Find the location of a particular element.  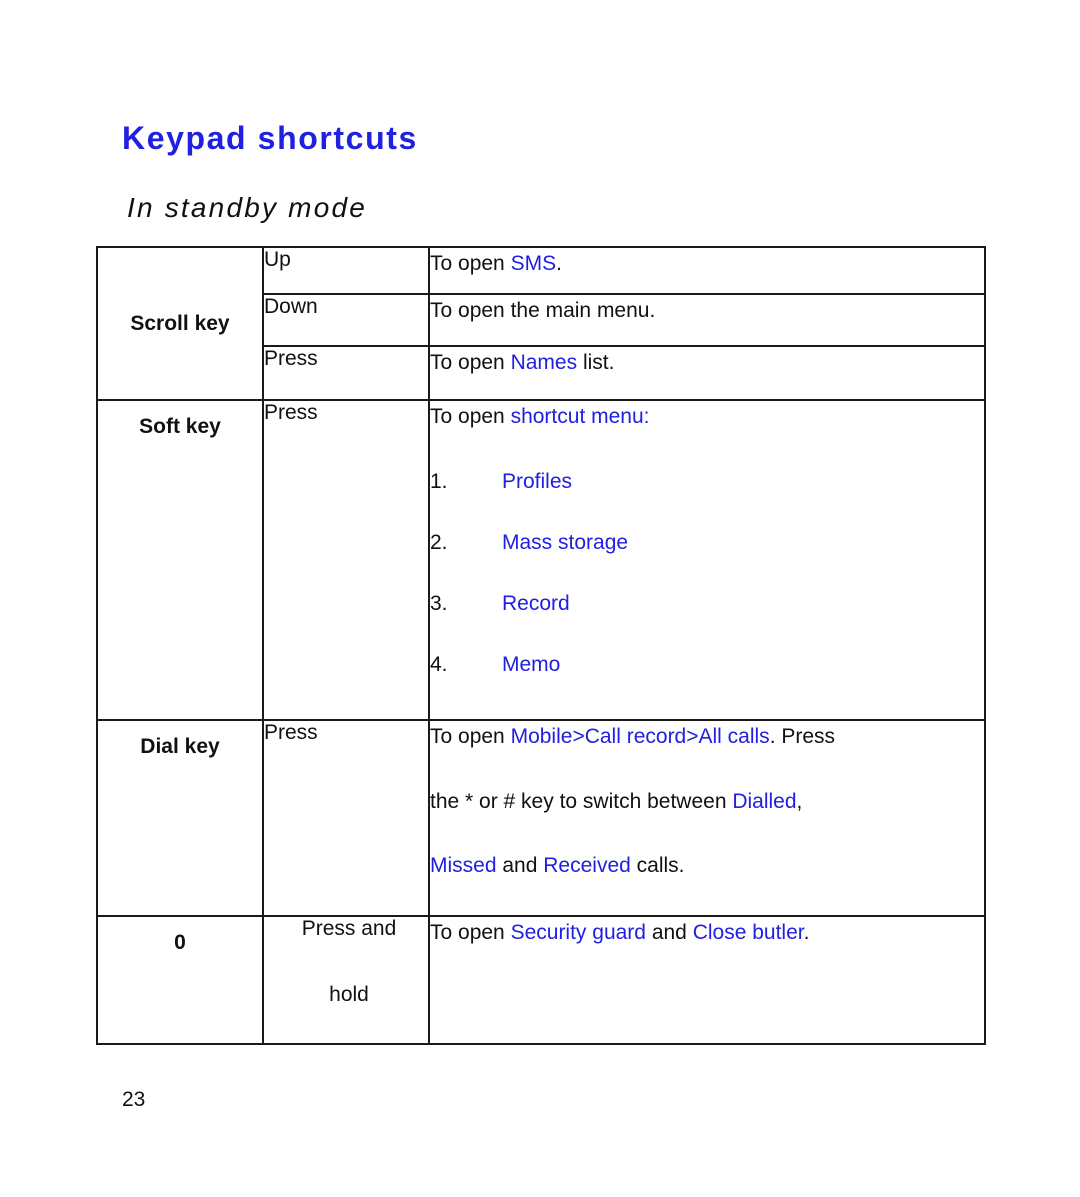

key-label: Scroll key is located at coordinates (180, 323).